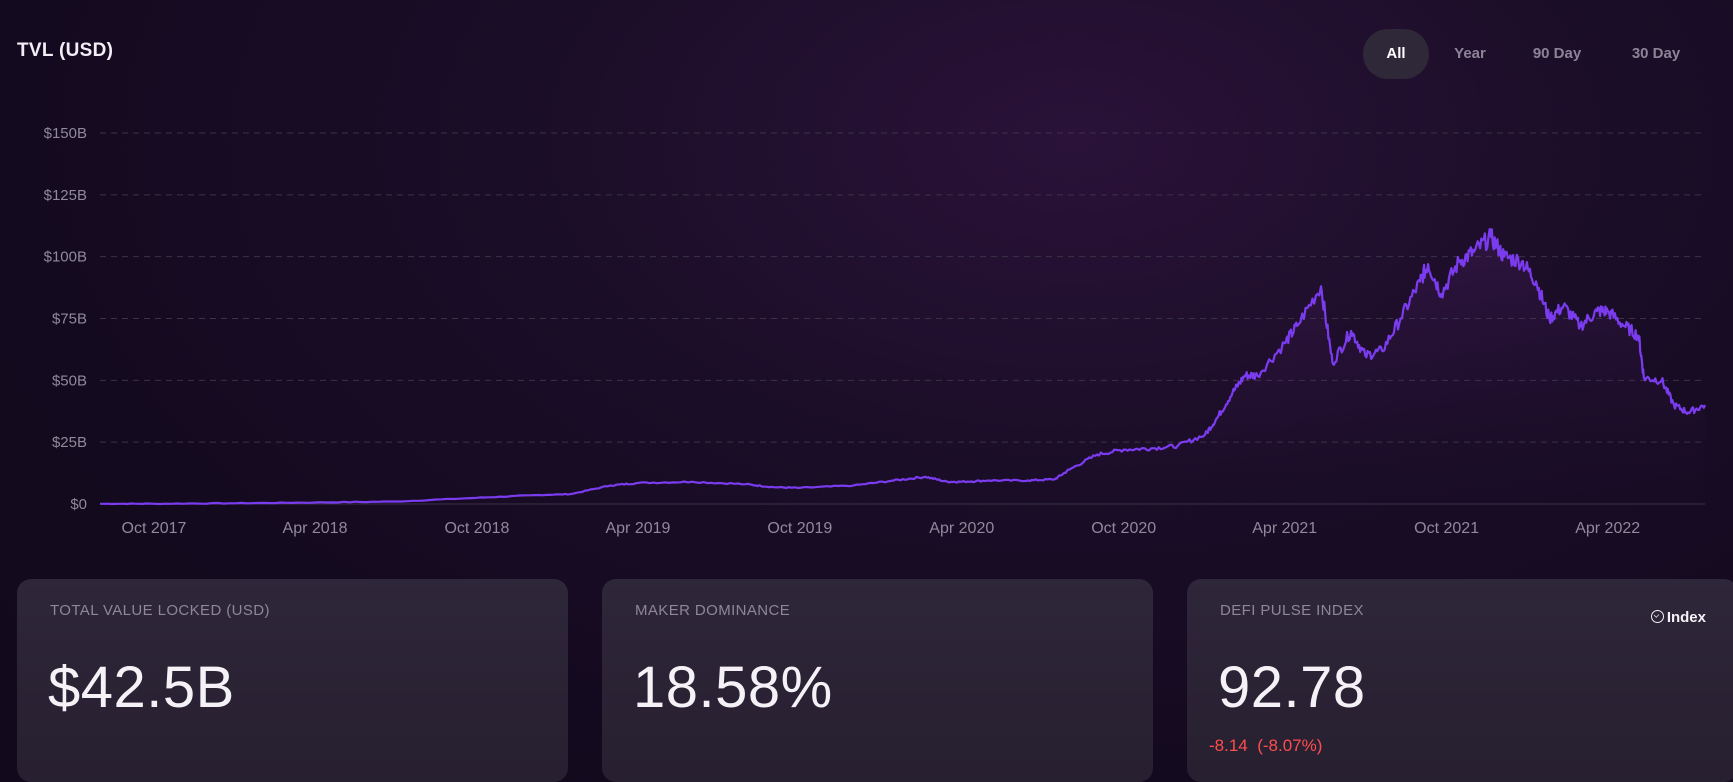 The image size is (1733, 782). What do you see at coordinates (315, 528) in the screenshot?
I see `x-tick-label: Apr 2018` at bounding box center [315, 528].